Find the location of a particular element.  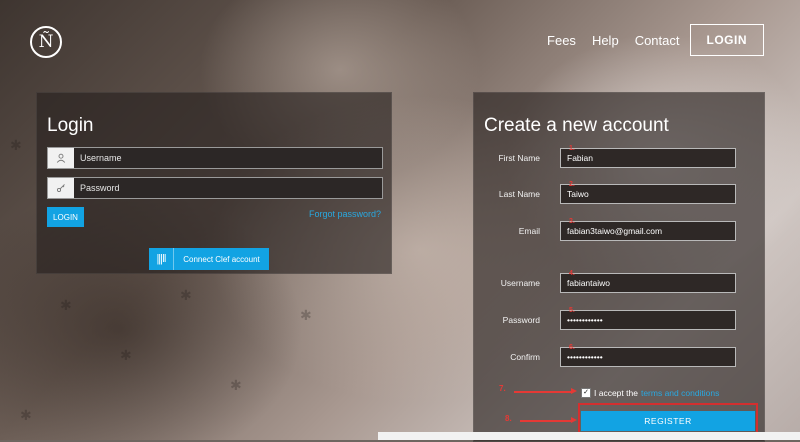

terms-prefix: I accept the is located at coordinates (616, 393).